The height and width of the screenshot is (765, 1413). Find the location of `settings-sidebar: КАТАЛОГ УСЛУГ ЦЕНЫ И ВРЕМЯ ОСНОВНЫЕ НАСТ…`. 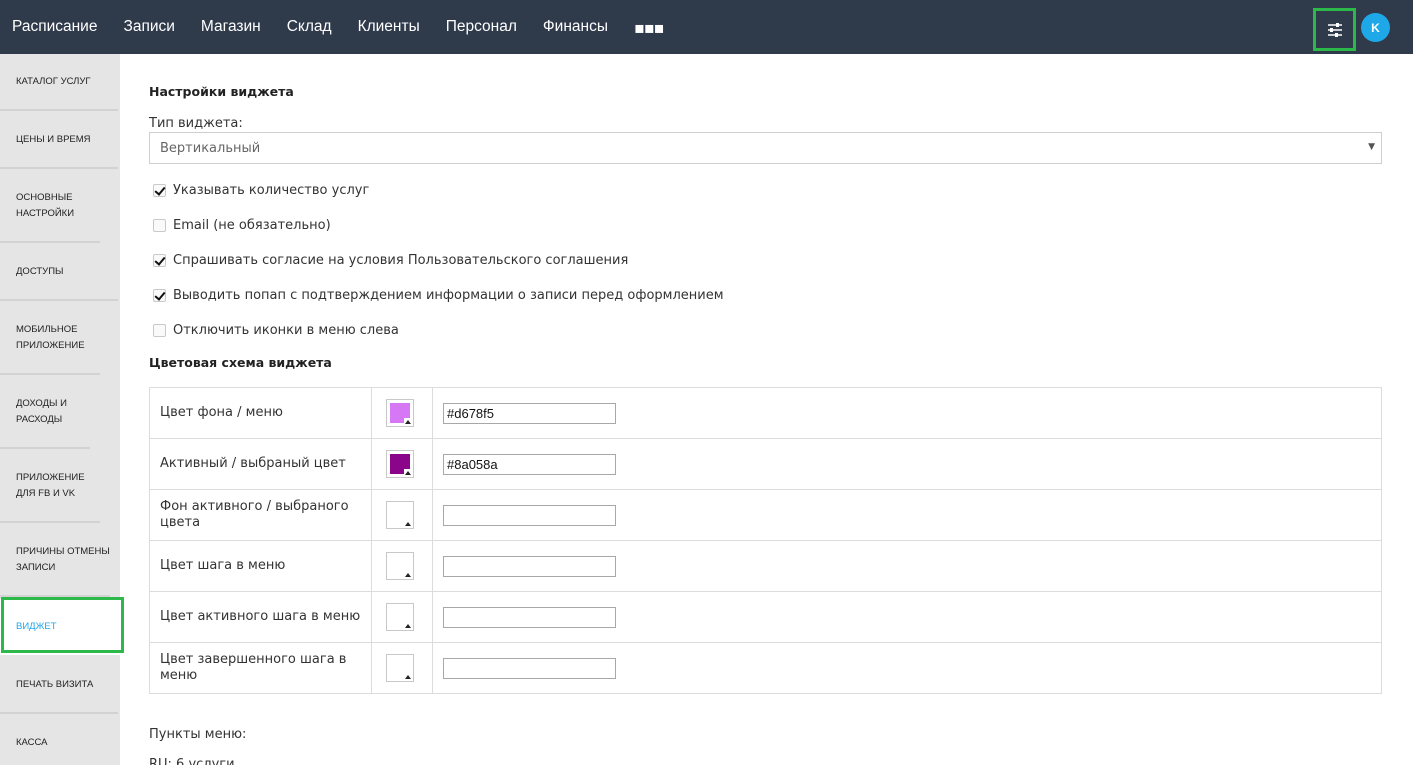

settings-sidebar: КАТАЛОГ УСЛУГ ЦЕНЫ И ВРЕМЯ ОСНОВНЫЕ НАСТ… is located at coordinates (60, 409).